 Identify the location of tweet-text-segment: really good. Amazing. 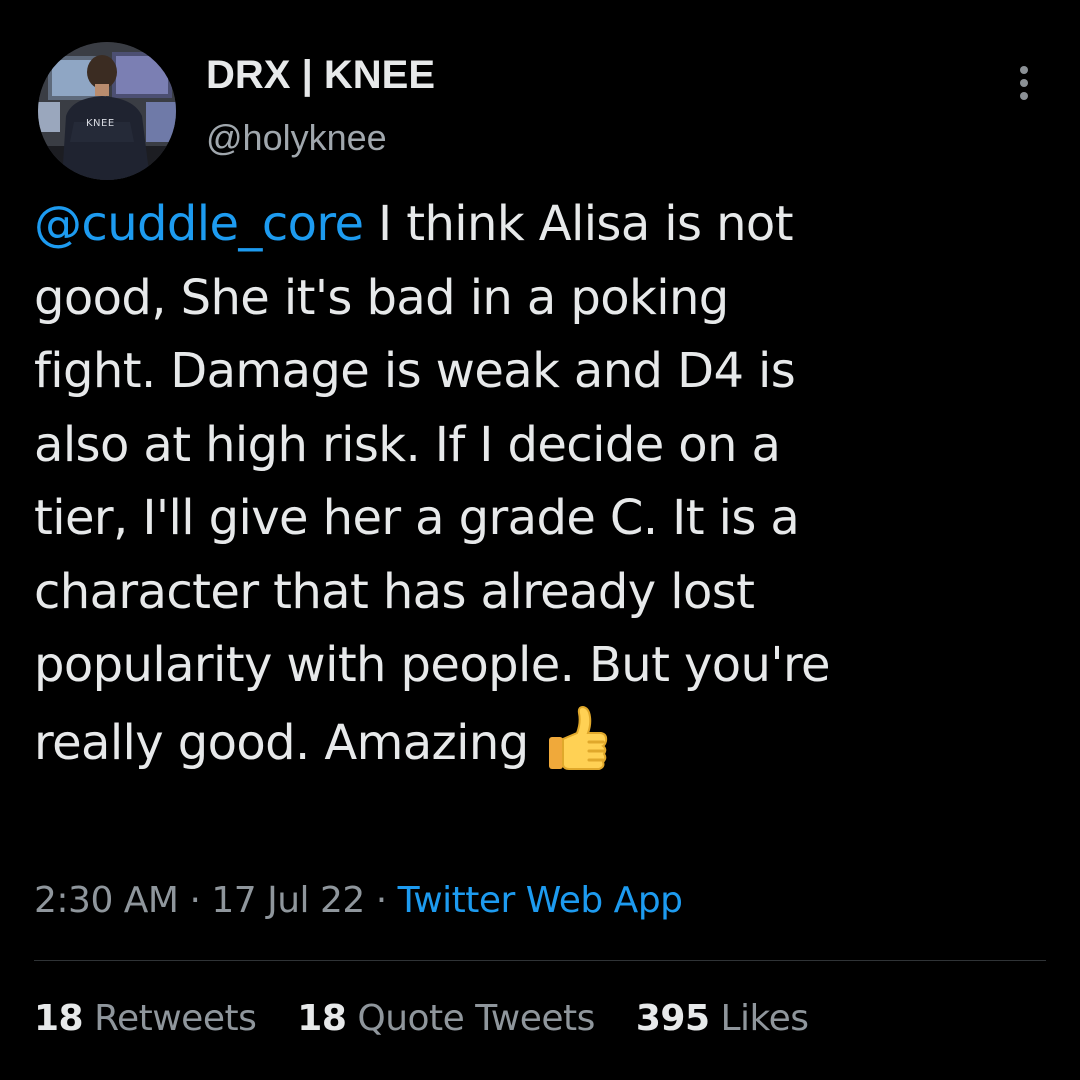
(281, 742).